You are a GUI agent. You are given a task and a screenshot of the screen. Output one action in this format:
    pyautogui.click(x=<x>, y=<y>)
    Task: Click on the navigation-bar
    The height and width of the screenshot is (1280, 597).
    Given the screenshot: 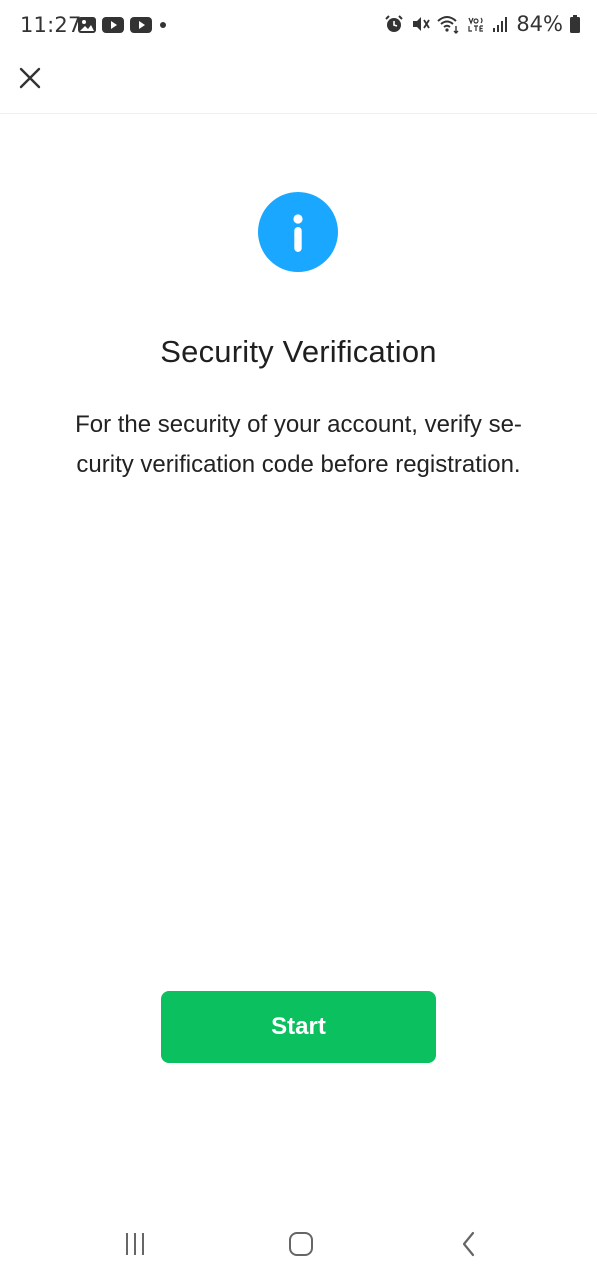 What is the action you would take?
    pyautogui.click(x=298, y=1245)
    